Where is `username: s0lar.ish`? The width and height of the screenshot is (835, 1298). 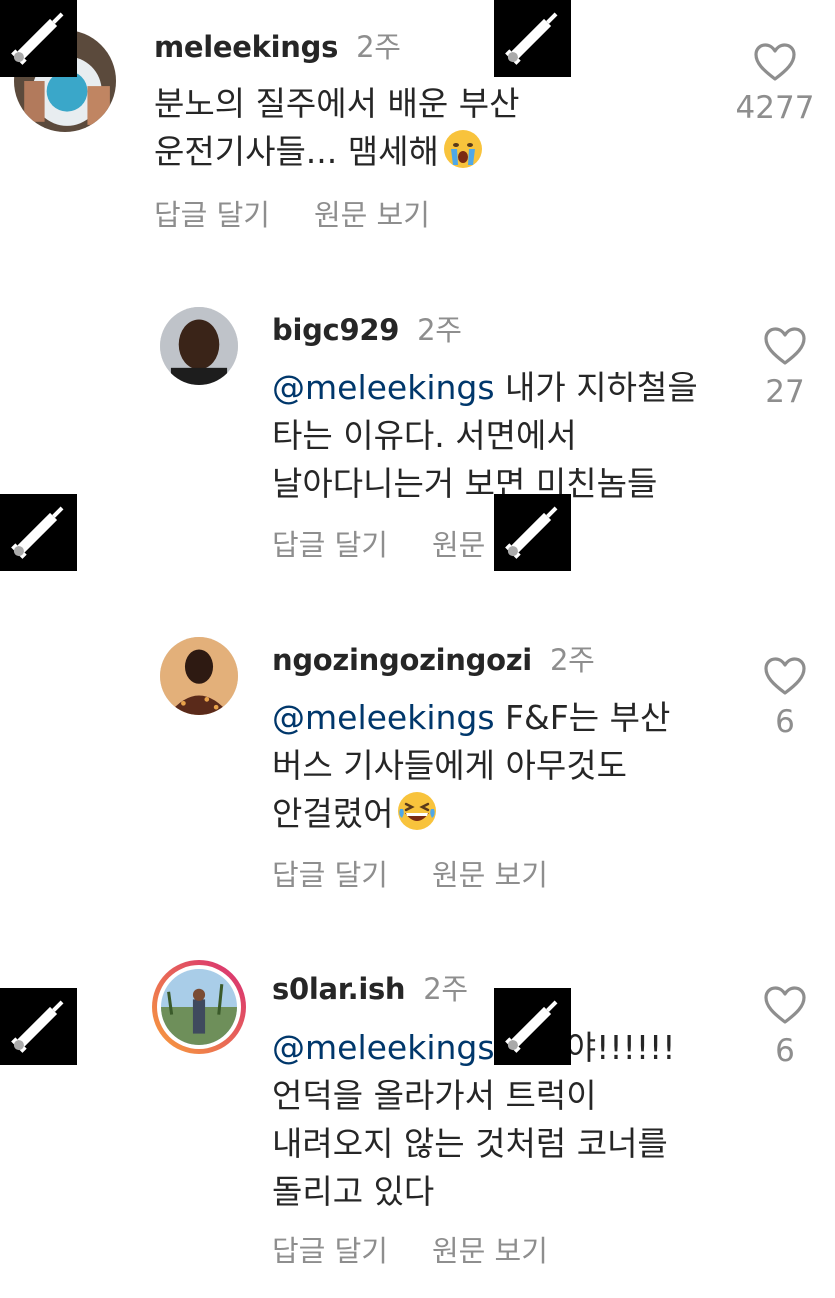
username: s0lar.ish is located at coordinates (339, 989).